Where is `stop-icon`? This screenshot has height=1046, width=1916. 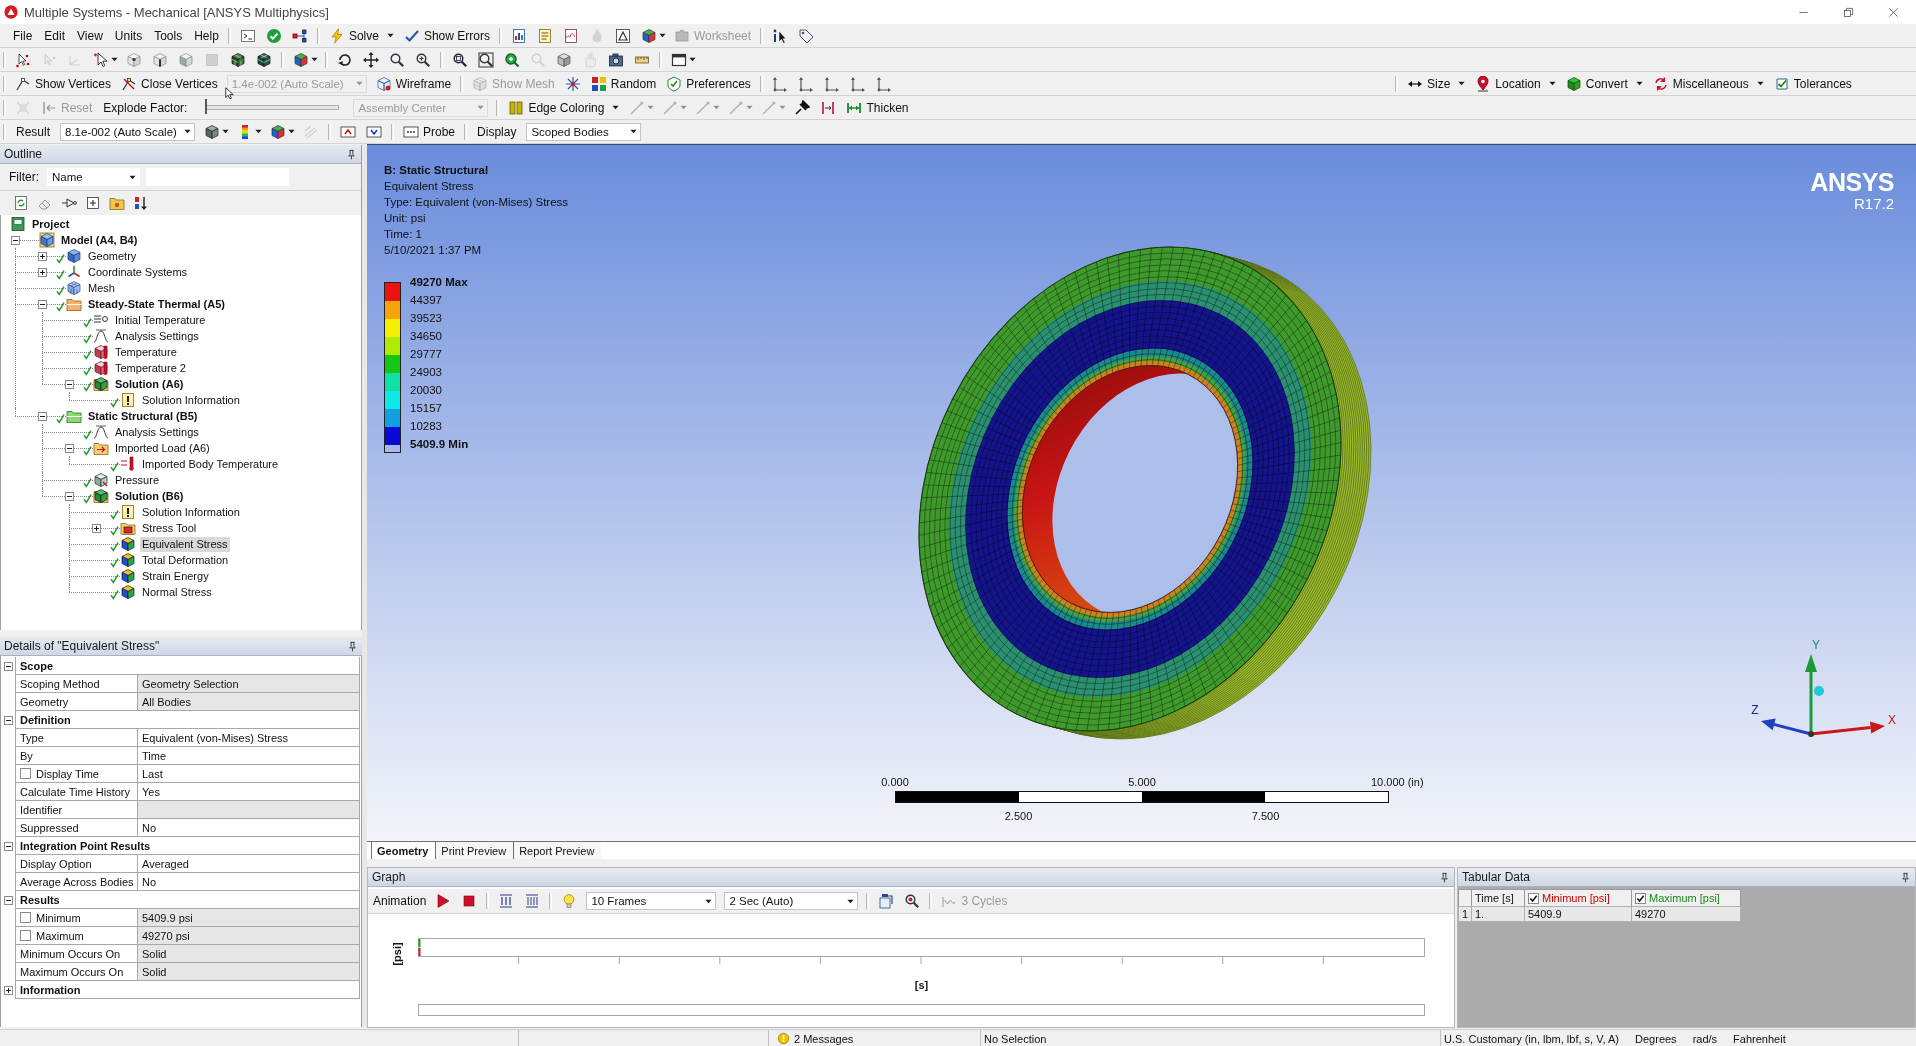 stop-icon is located at coordinates (469, 901).